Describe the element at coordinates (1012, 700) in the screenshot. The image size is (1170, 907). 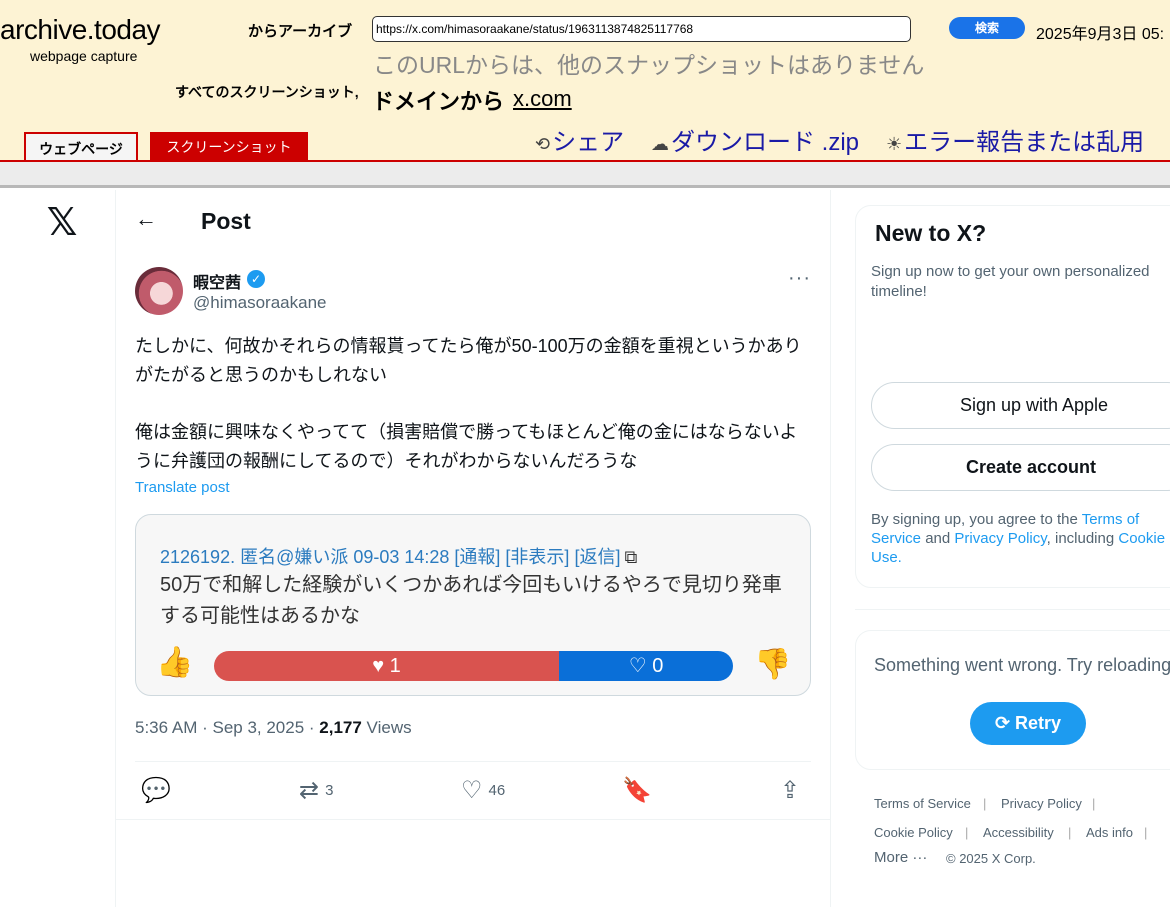
I see `error-card` at that location.